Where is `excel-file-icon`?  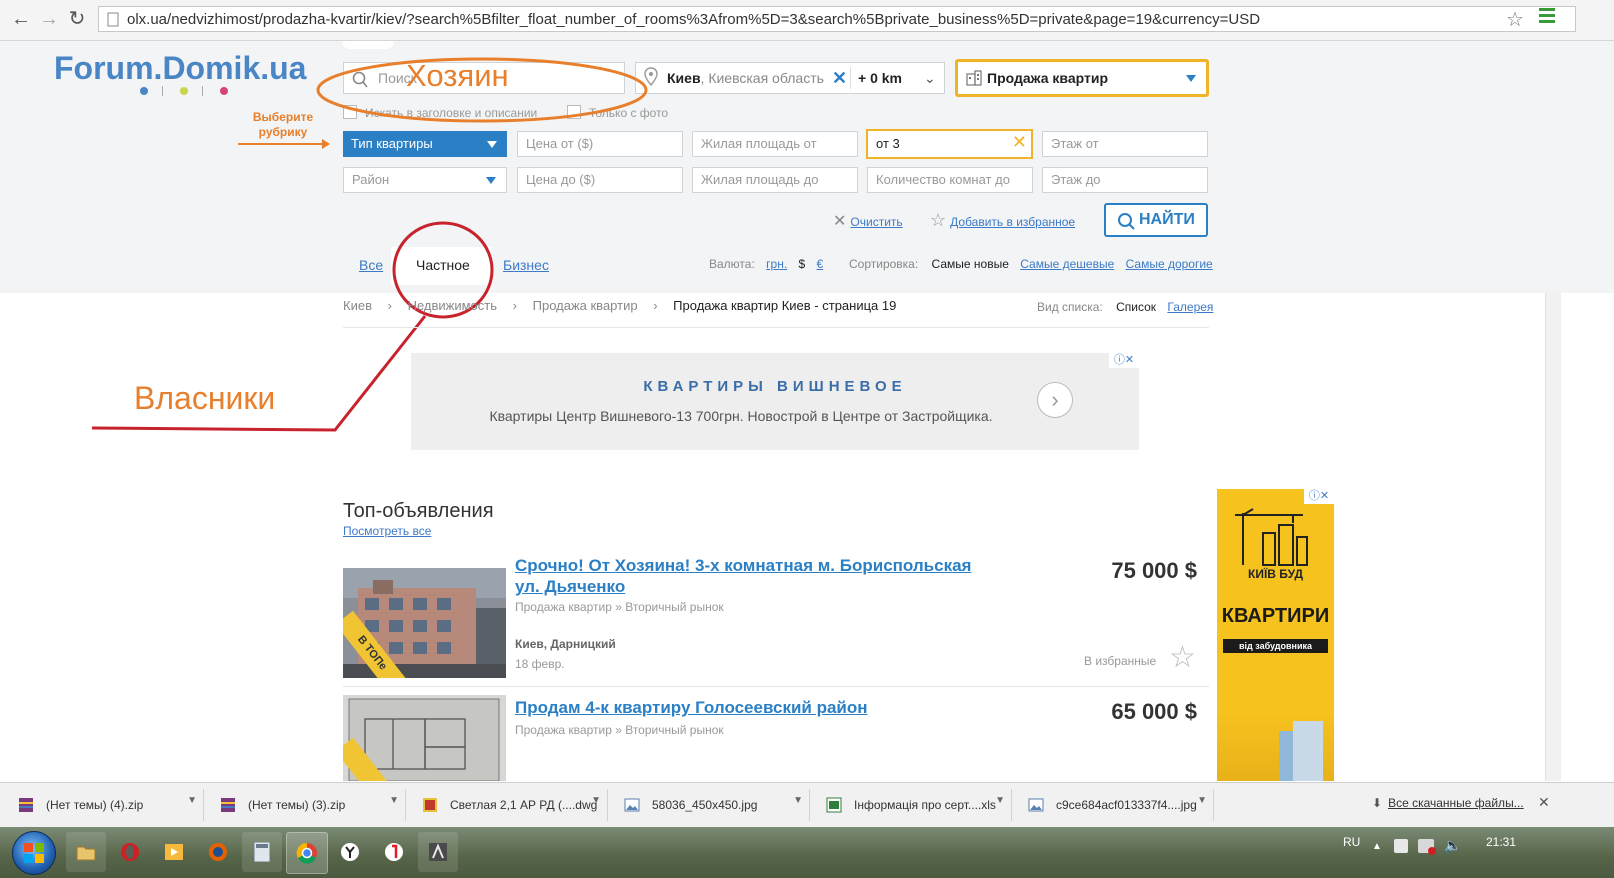
excel-file-icon is located at coordinates (834, 805).